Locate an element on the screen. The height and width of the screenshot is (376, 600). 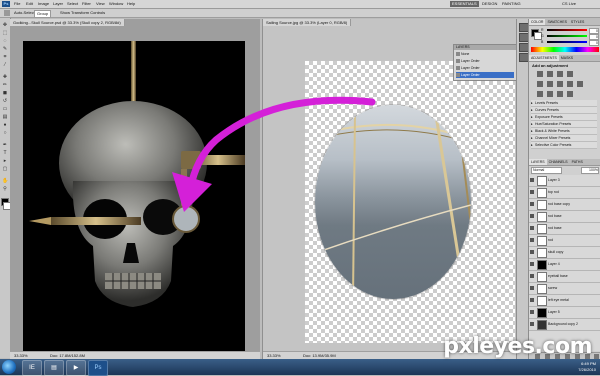
taskbar-explorer: ▤ is located at coordinates (54, 368).